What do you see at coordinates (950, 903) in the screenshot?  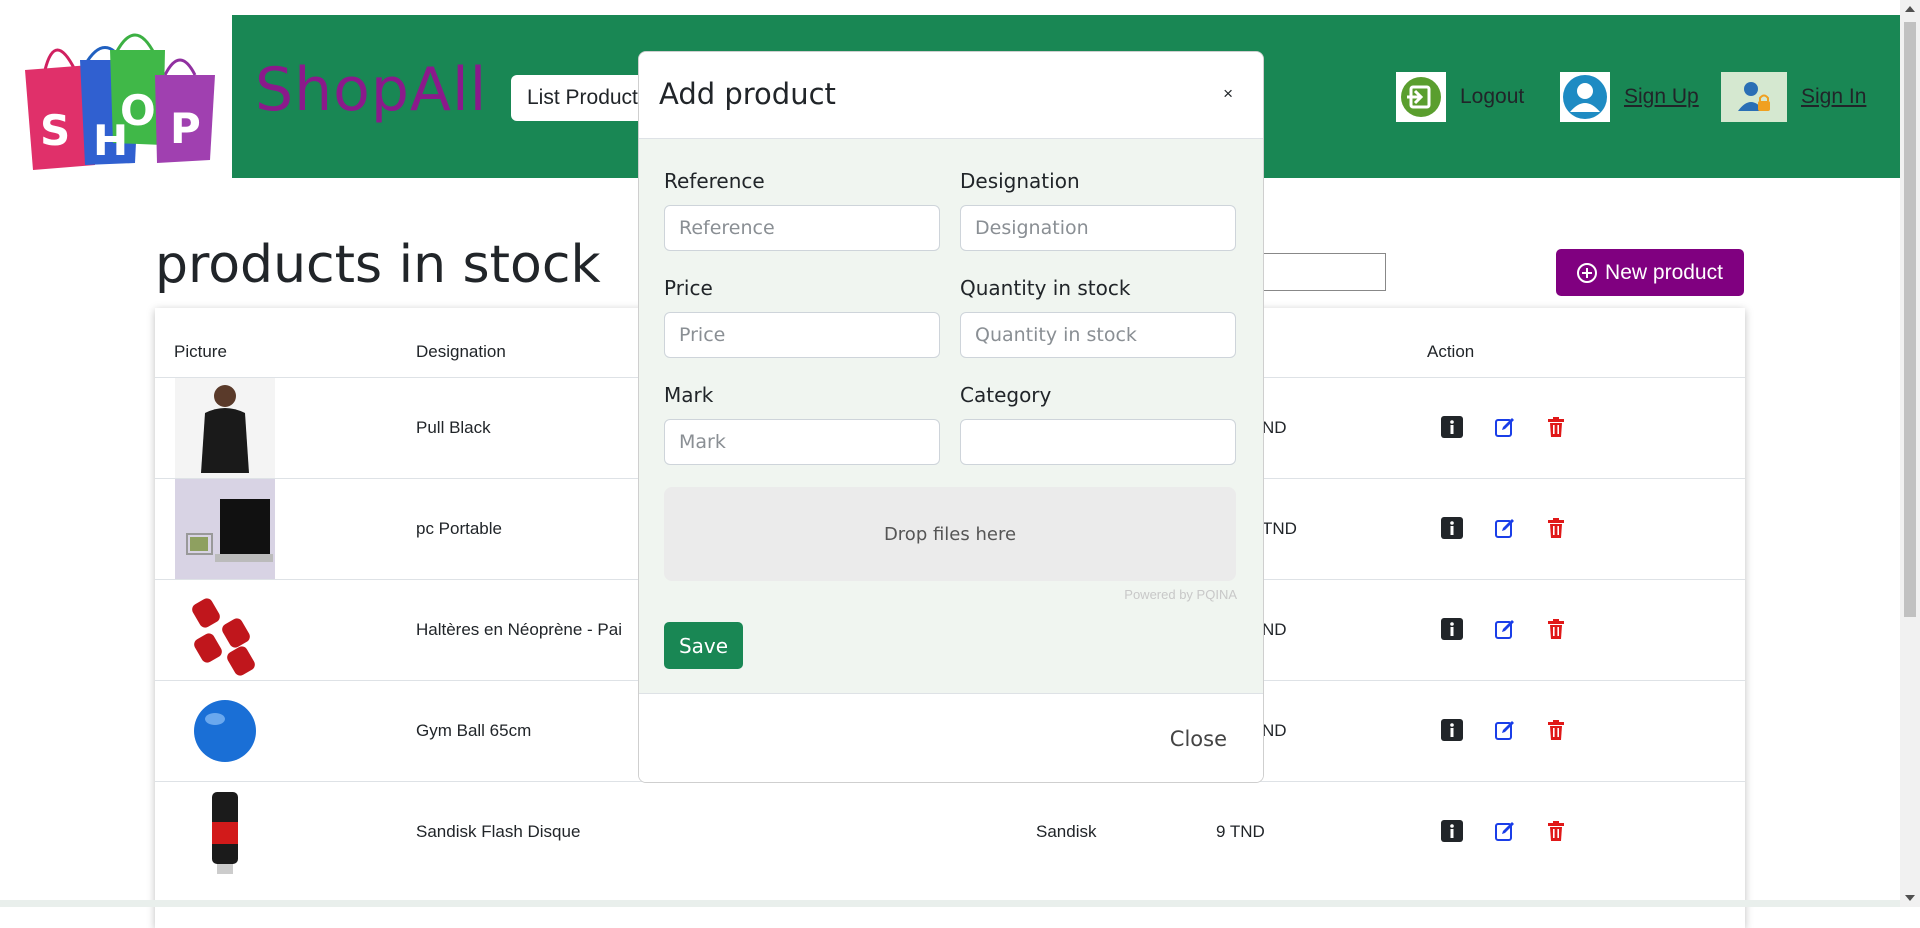 I see `bottom-strip` at bounding box center [950, 903].